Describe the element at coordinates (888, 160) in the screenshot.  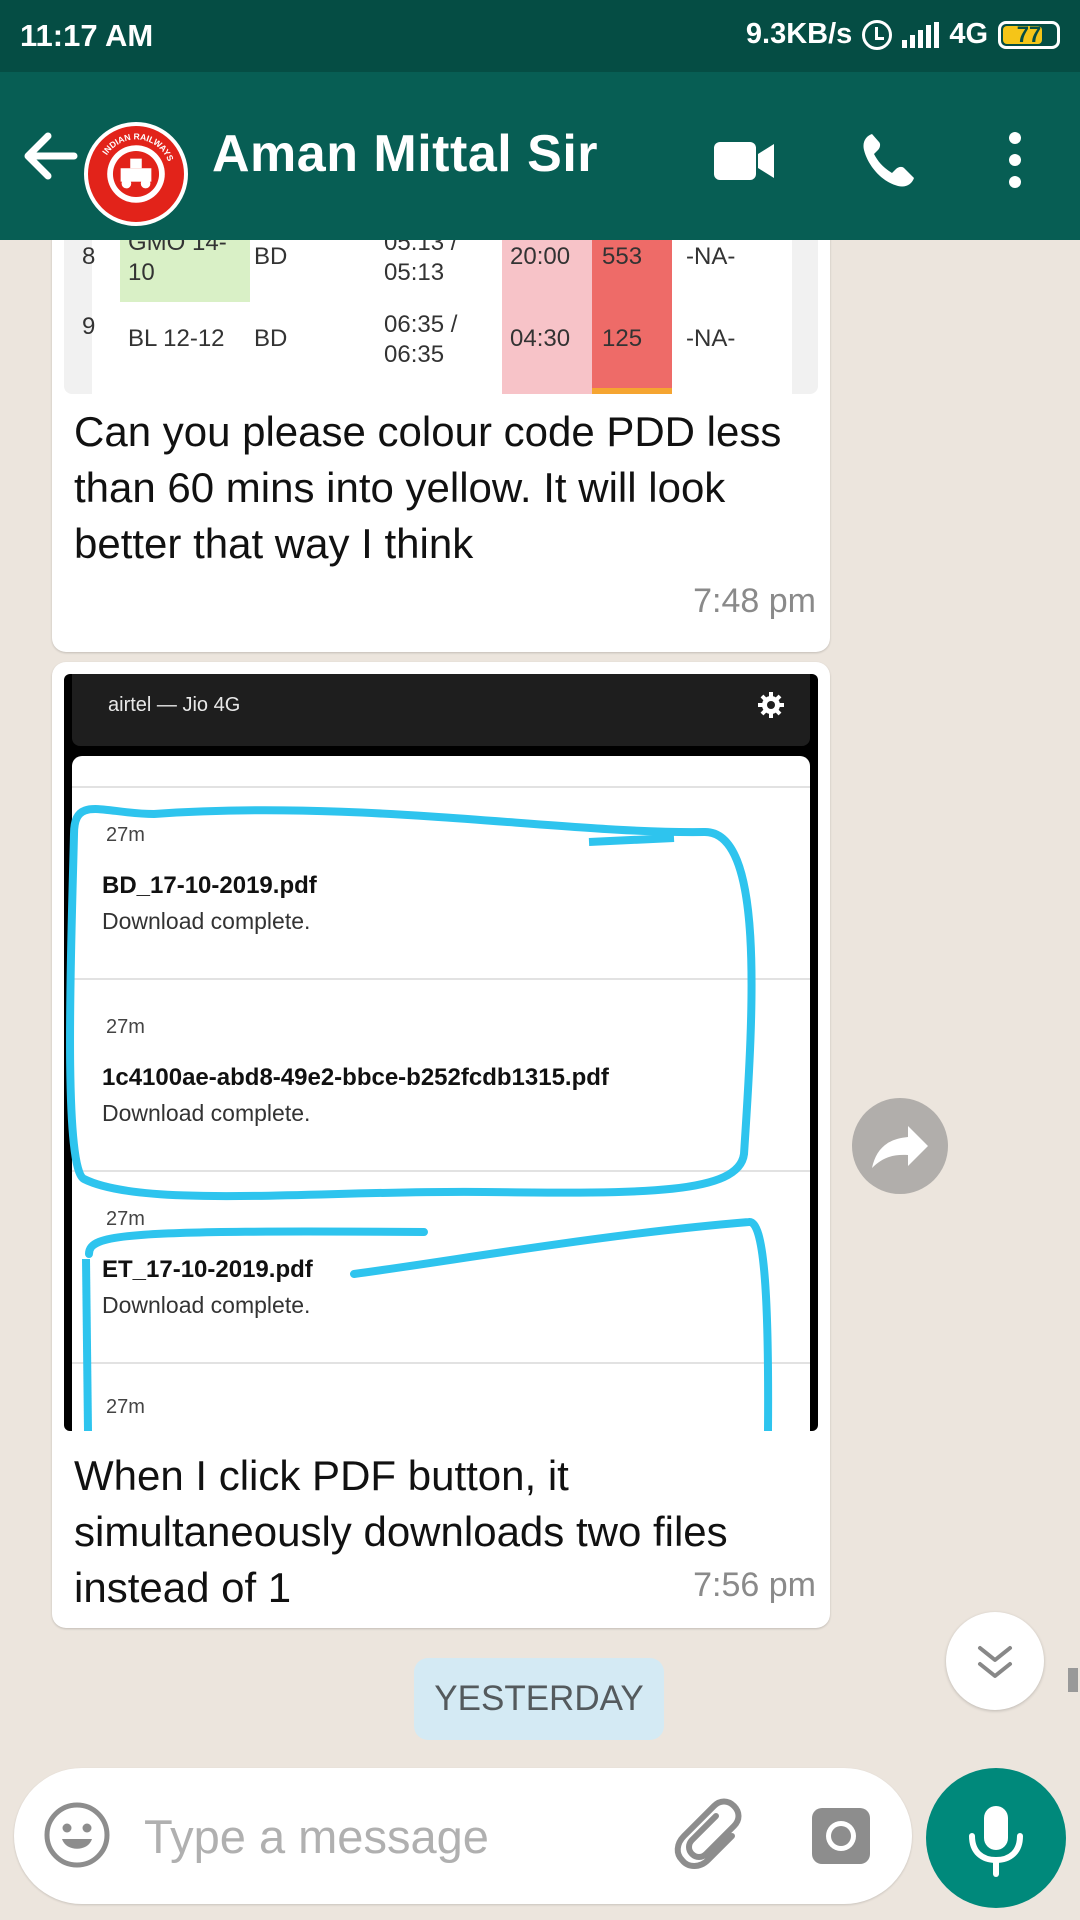
I see `phone-call-icon` at that location.